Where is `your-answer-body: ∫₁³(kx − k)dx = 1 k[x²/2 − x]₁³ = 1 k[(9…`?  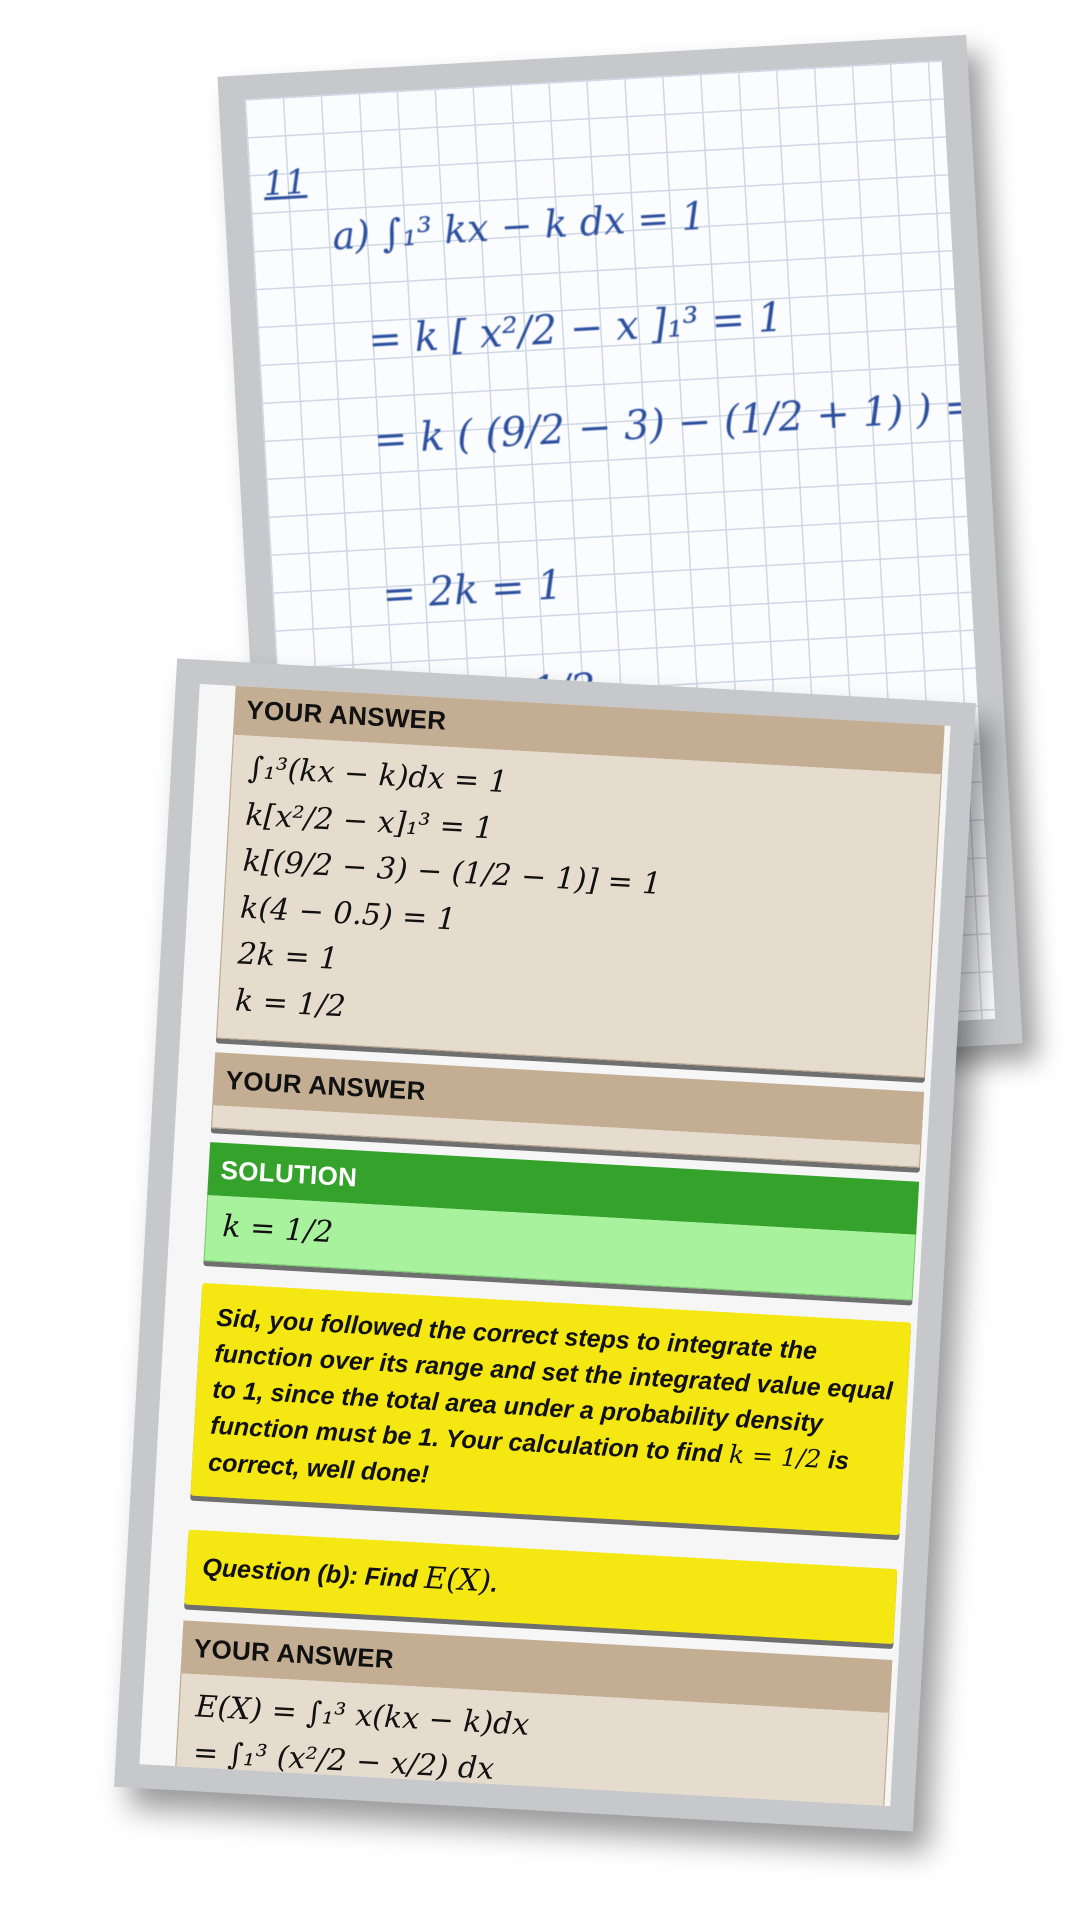 your-answer-body: ∫₁³(kx − k)dx = 1 k[x²/2 − x]₁³ = 1 k[(9… is located at coordinates (579, 906).